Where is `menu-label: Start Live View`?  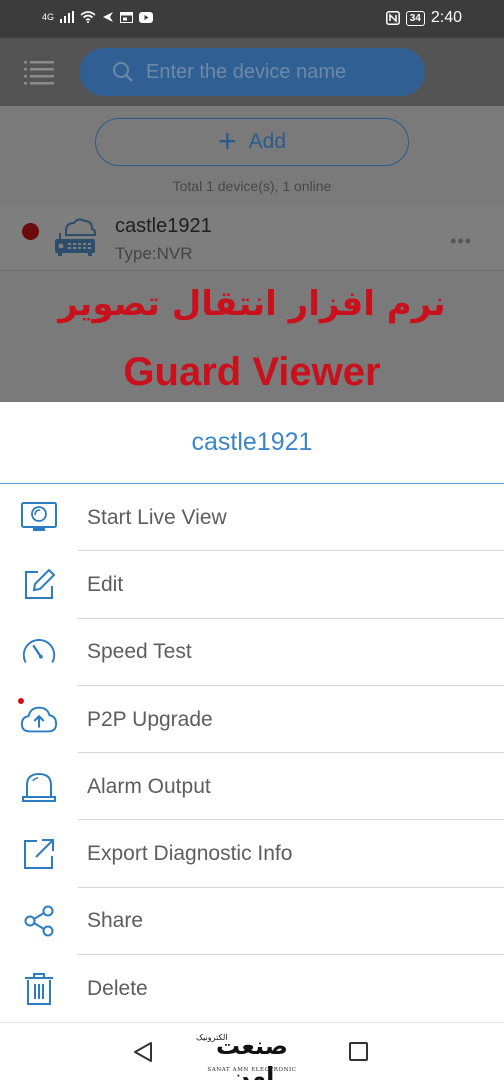
menu-label: Start Live View is located at coordinates (157, 517).